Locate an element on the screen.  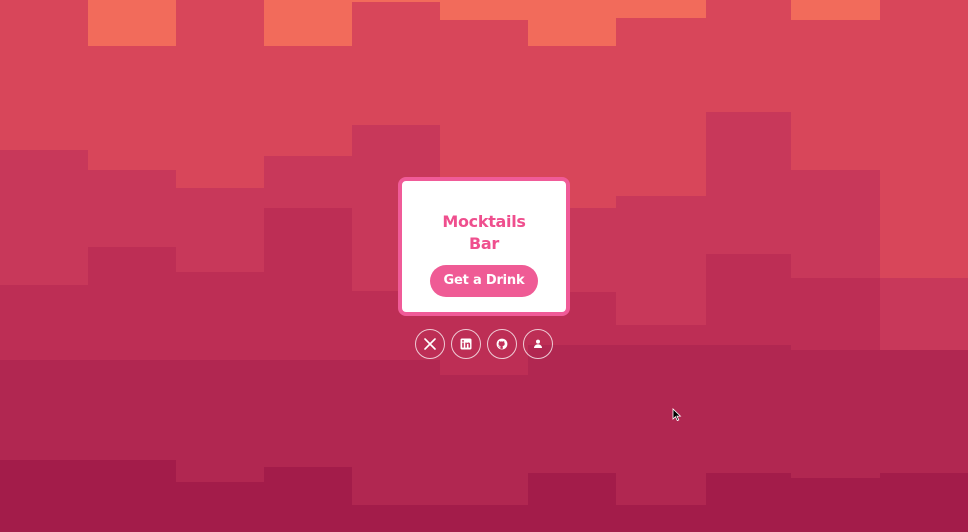
x-twitter-icon is located at coordinates (430, 344).